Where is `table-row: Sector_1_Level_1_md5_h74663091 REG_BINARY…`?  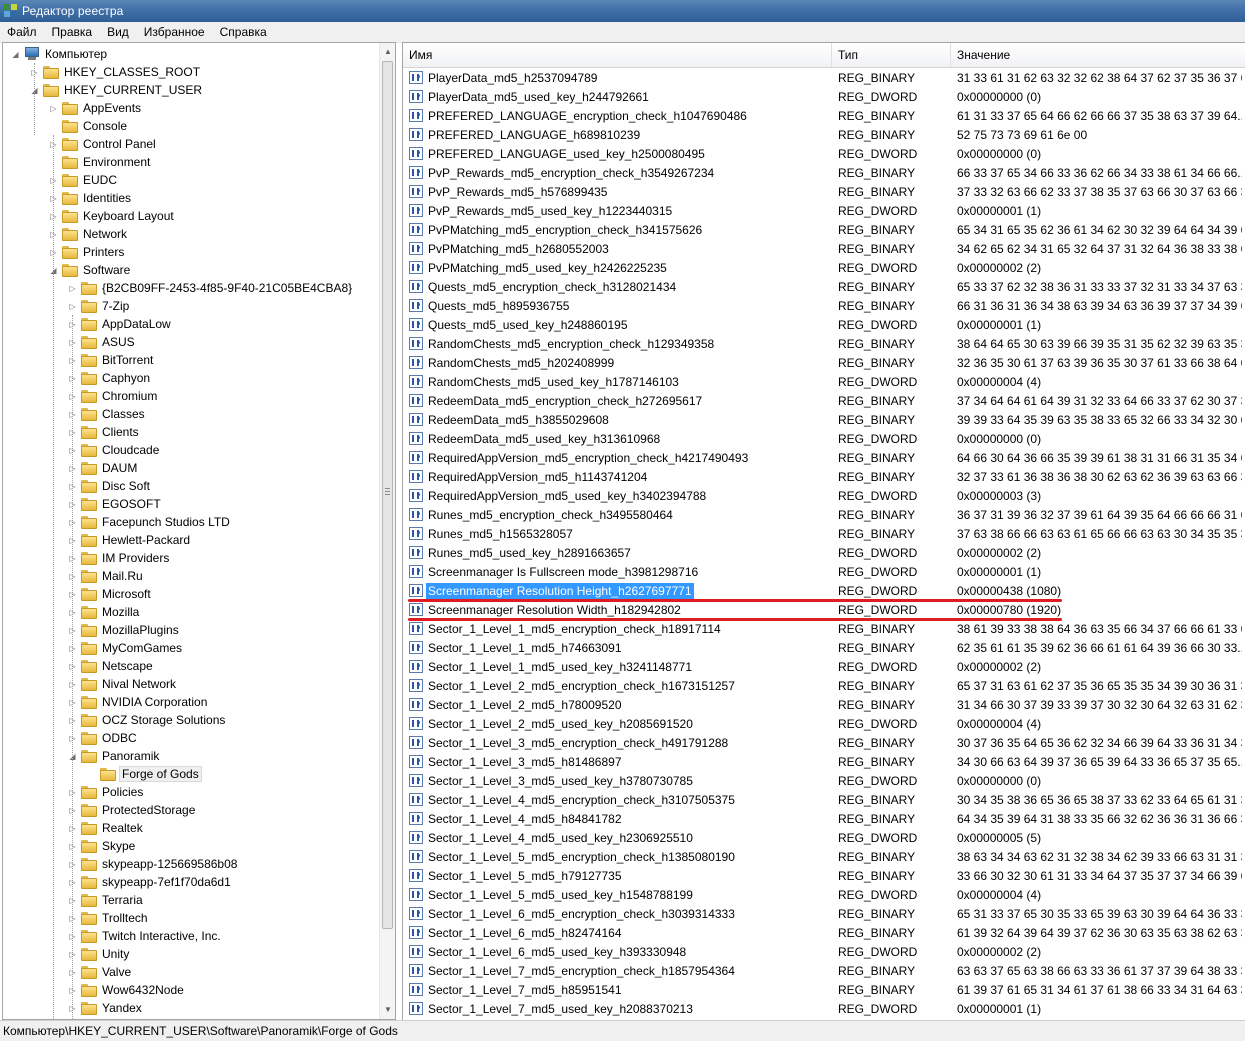
table-row: Sector_1_Level_1_md5_h74663091 REG_BINARY… is located at coordinates (824, 647).